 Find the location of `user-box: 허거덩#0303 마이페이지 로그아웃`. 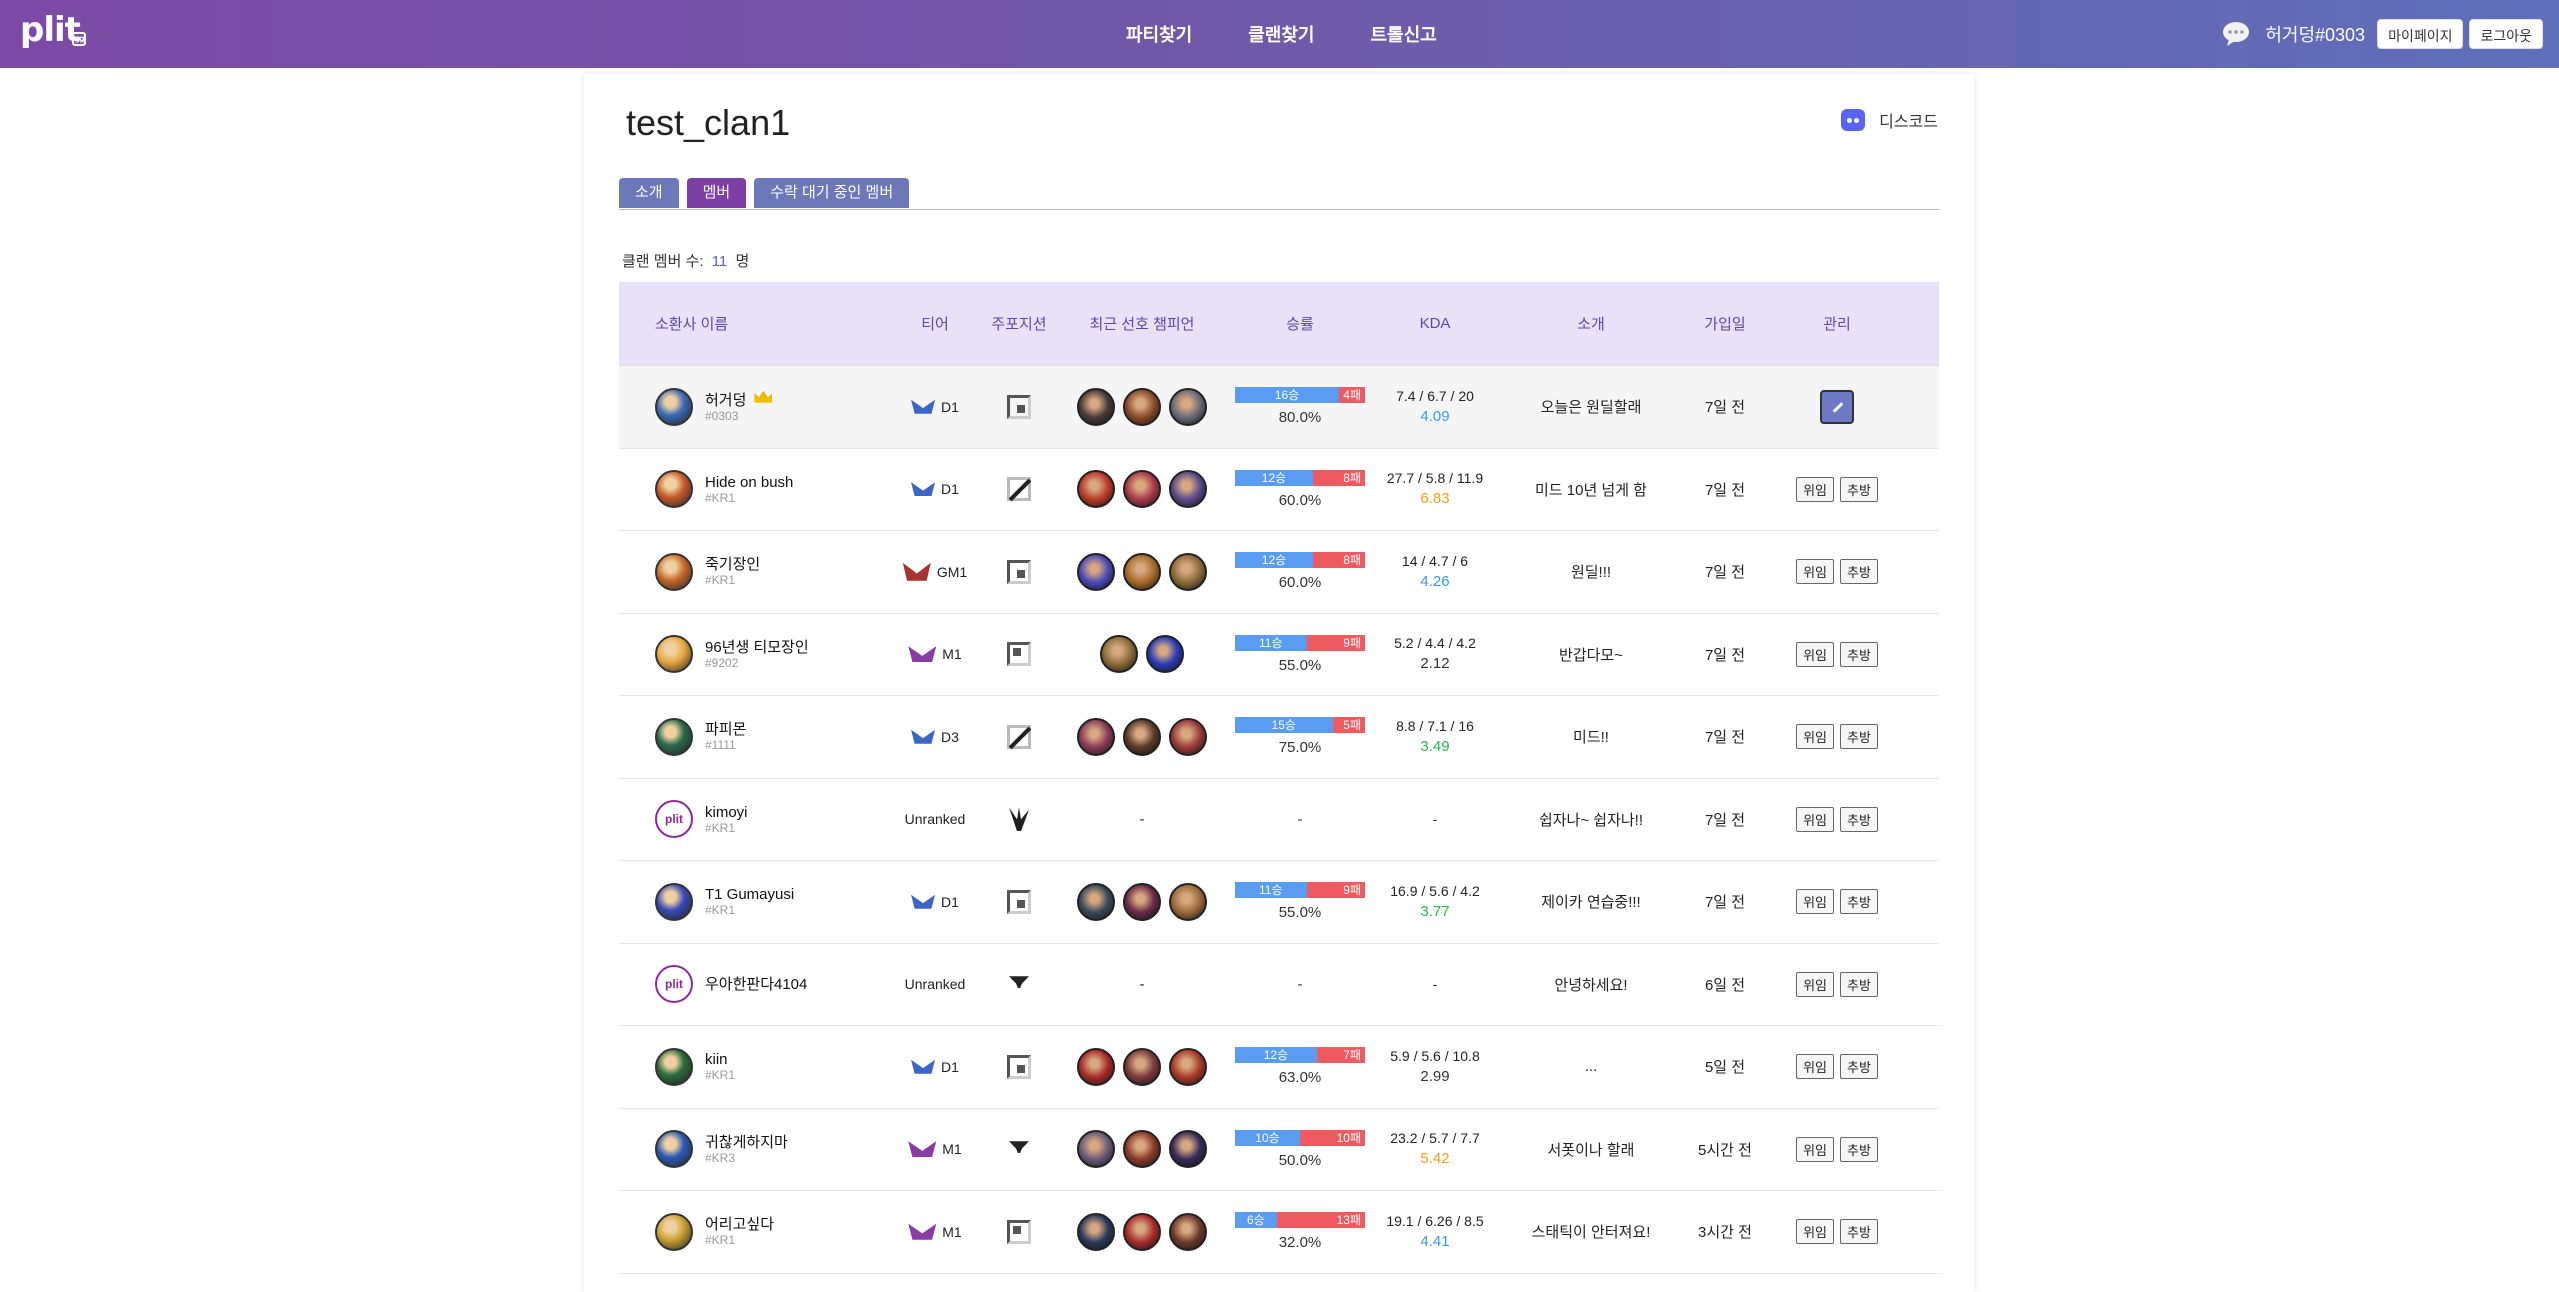

user-box: 허거덩#0303 마이페이지 로그아웃 is located at coordinates (2382, 34).